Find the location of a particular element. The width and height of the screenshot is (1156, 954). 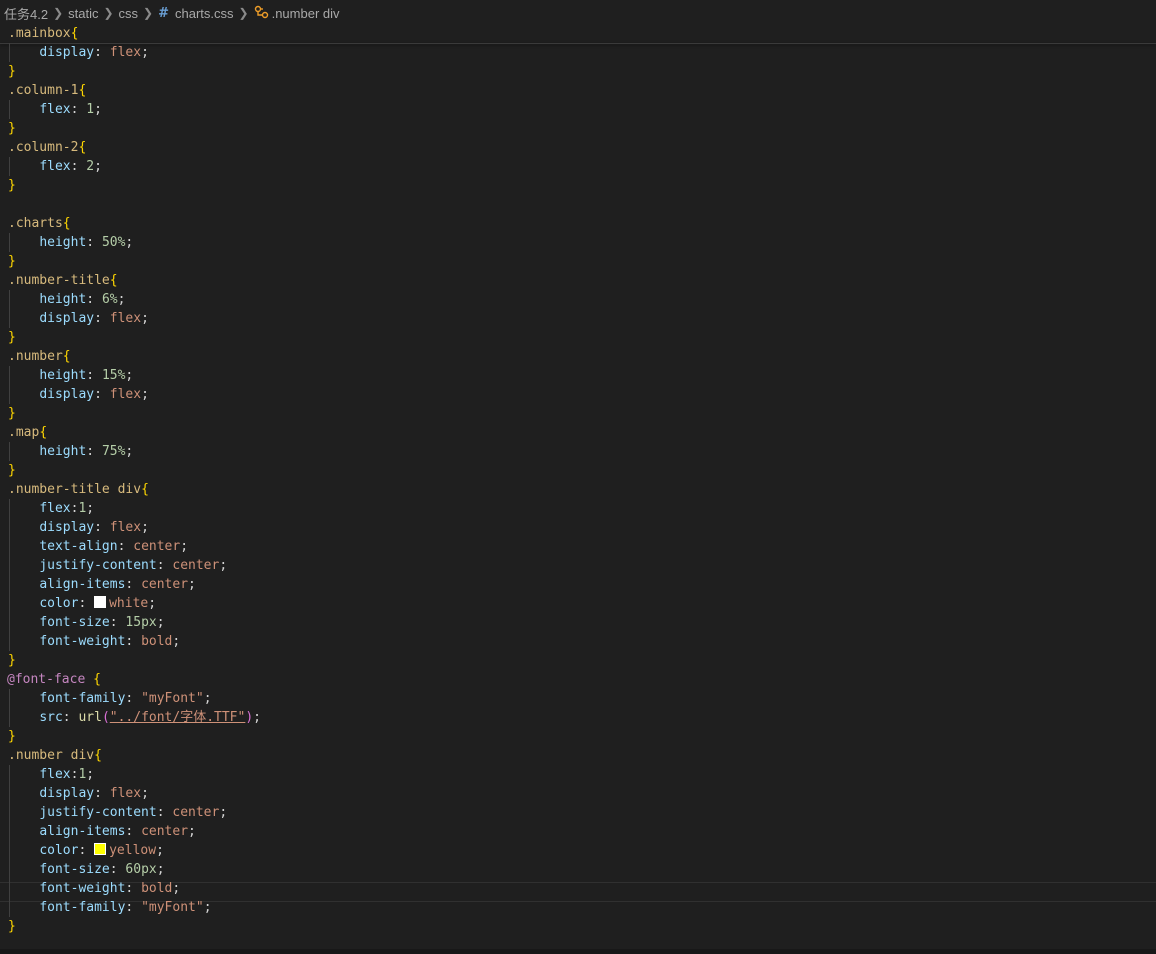

css-value: 2 is located at coordinates (90, 166).